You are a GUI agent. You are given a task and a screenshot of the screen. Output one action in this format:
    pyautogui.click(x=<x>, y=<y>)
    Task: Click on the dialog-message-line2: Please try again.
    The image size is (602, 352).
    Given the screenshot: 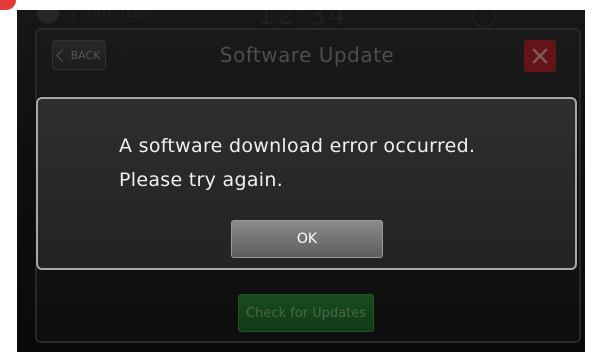 What is the action you would take?
    pyautogui.click(x=201, y=180)
    